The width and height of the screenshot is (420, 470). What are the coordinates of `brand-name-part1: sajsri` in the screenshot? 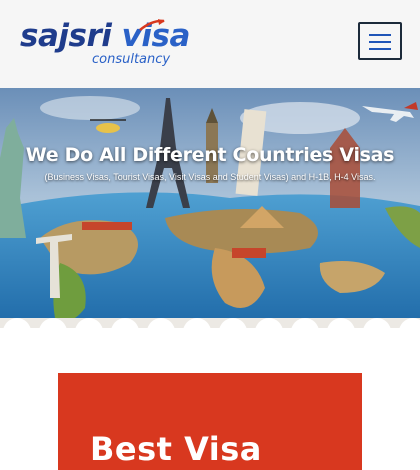 It's located at (71, 36).